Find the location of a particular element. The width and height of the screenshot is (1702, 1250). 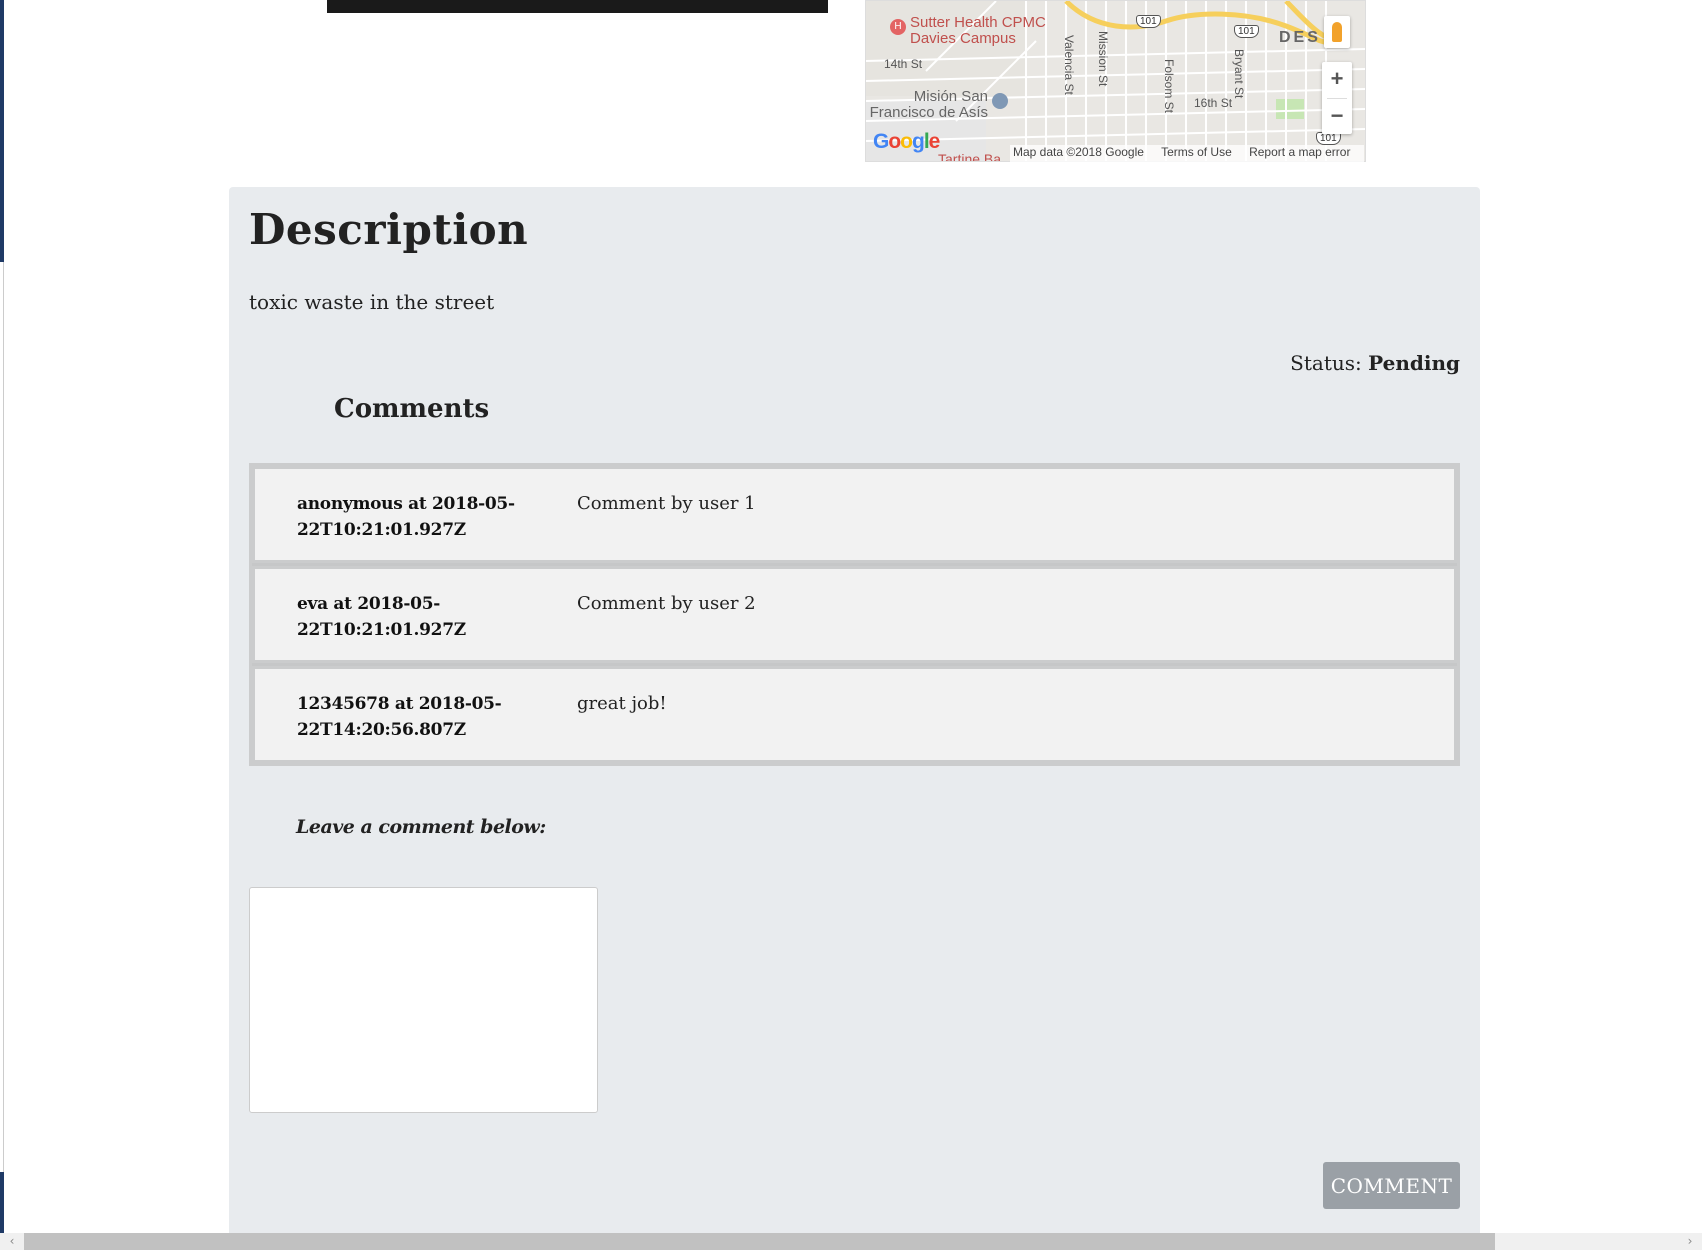

map-zoom-controls: + − is located at coordinates (1337, 98).